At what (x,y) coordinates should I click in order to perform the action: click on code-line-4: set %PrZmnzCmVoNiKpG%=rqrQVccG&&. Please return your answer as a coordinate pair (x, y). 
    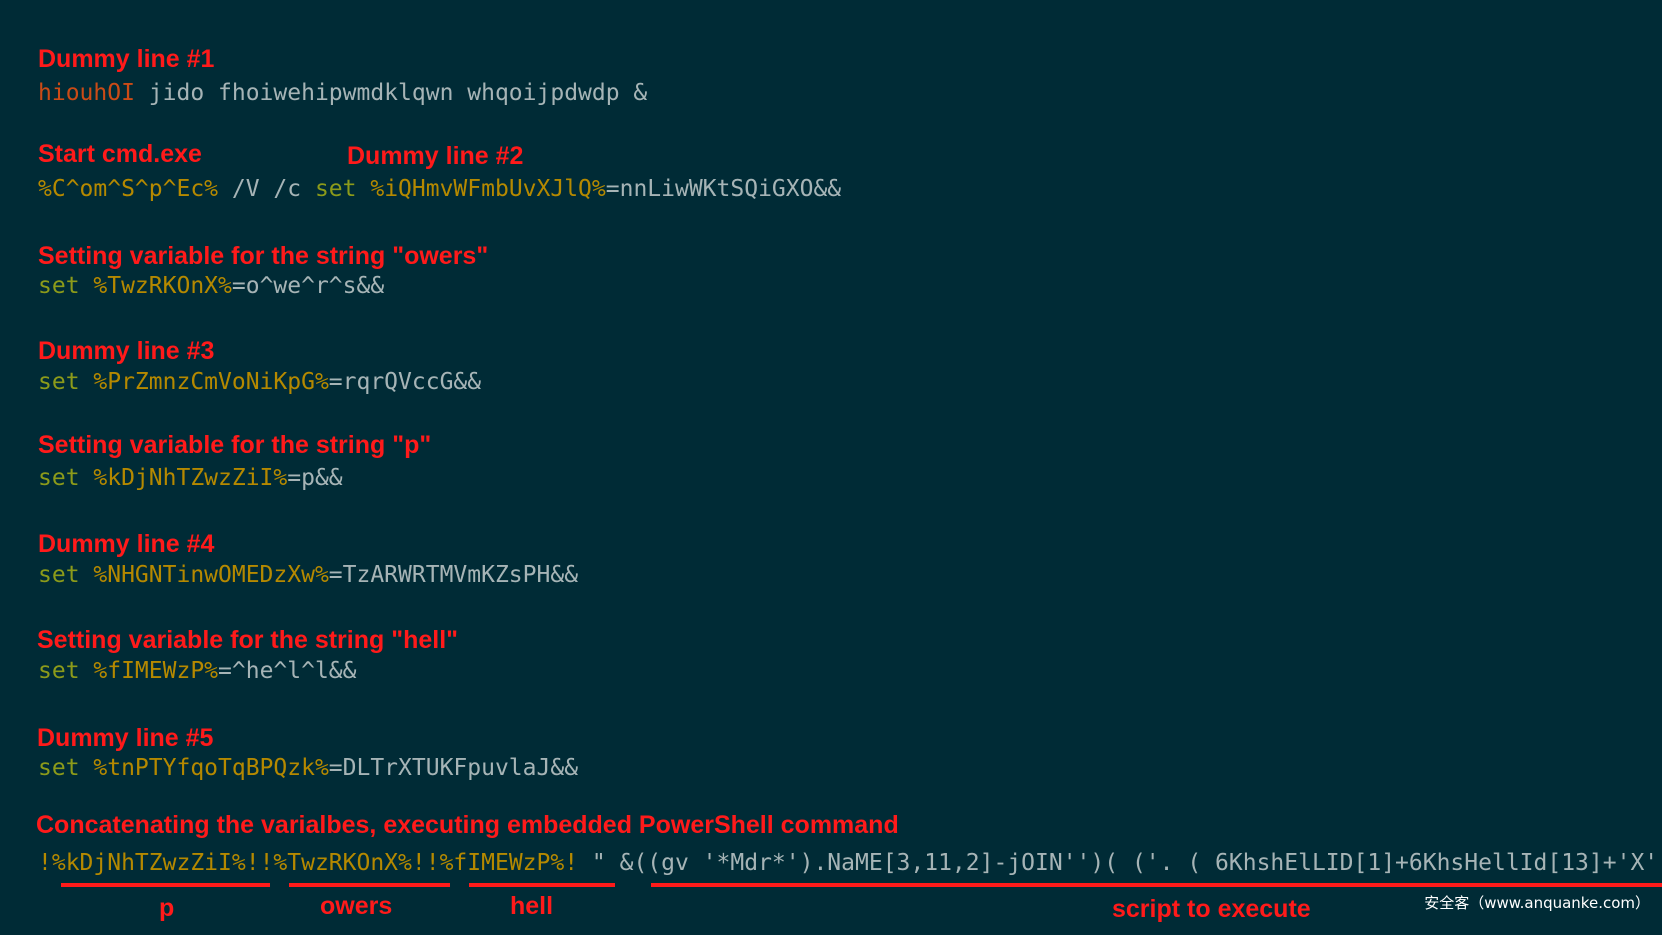
    Looking at the image, I should click on (259, 382).